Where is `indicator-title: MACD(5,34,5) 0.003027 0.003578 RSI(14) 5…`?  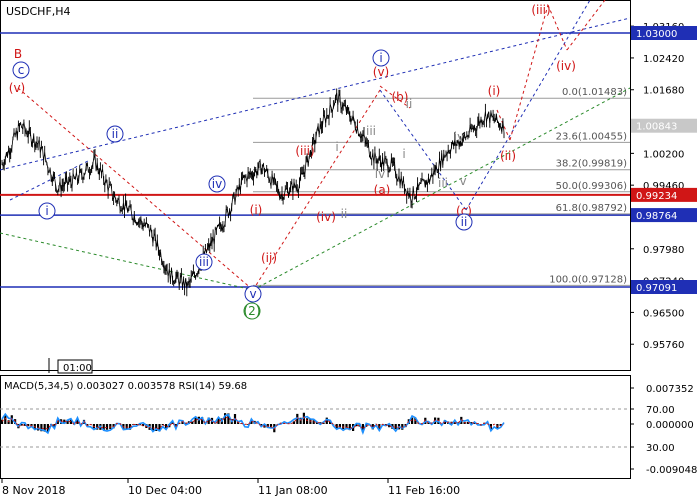
indicator-title: MACD(5,34,5) 0.003027 0.003578 RSI(14) 5… is located at coordinates (125, 386).